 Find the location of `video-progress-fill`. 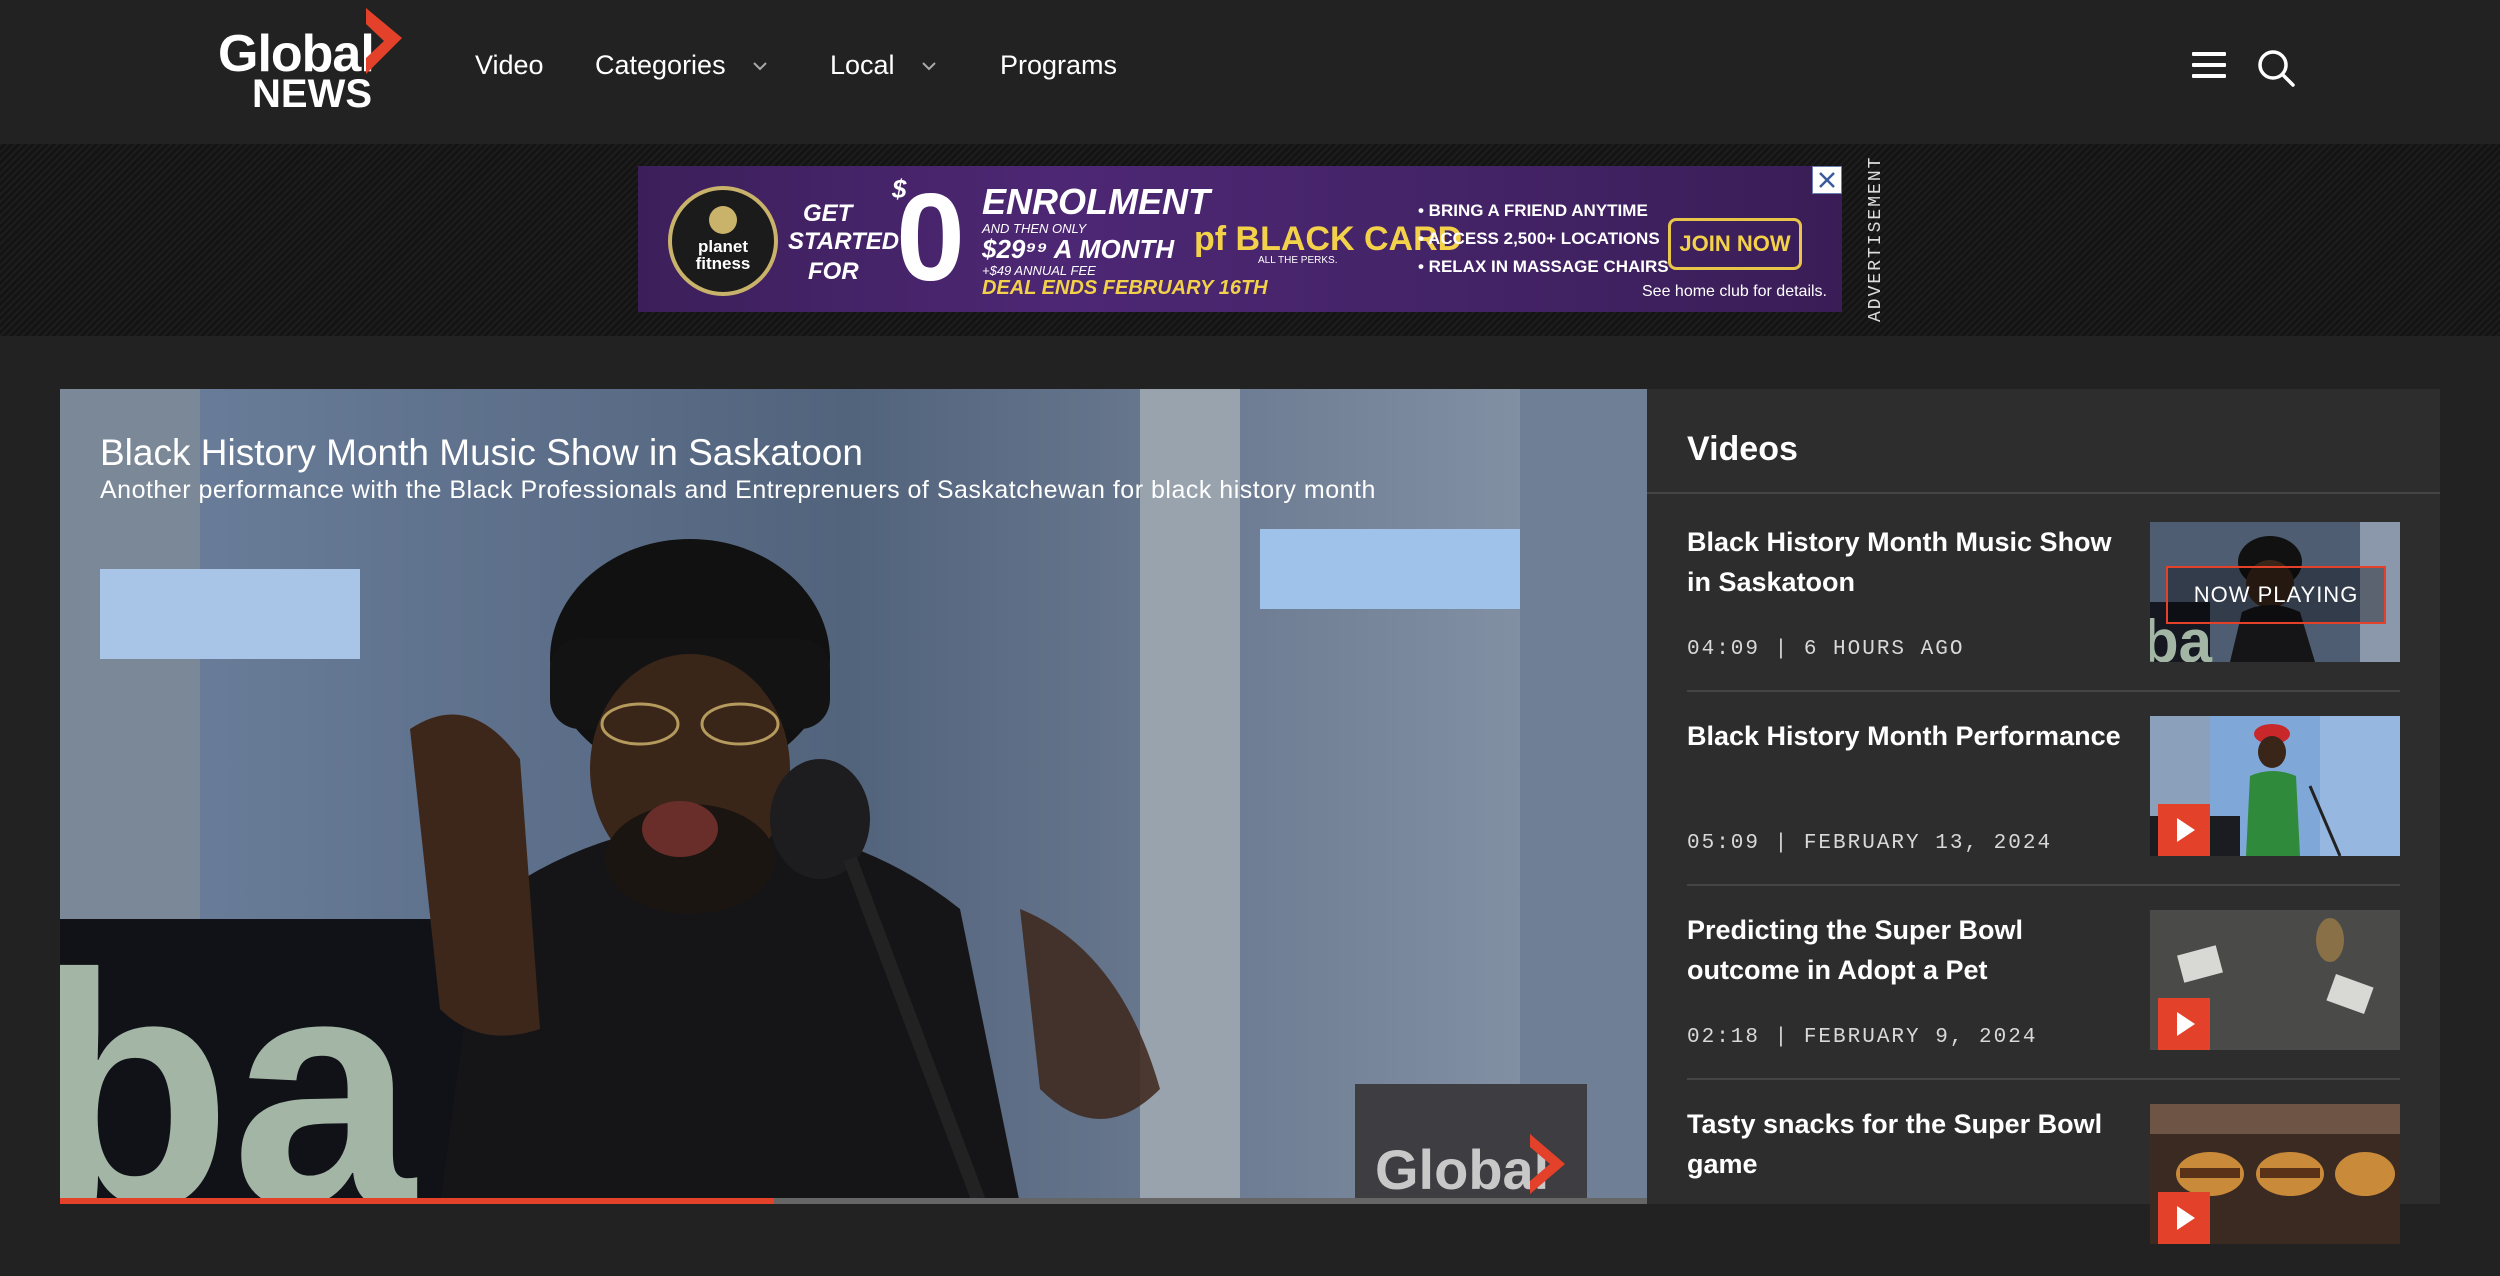

video-progress-fill is located at coordinates (417, 1201).